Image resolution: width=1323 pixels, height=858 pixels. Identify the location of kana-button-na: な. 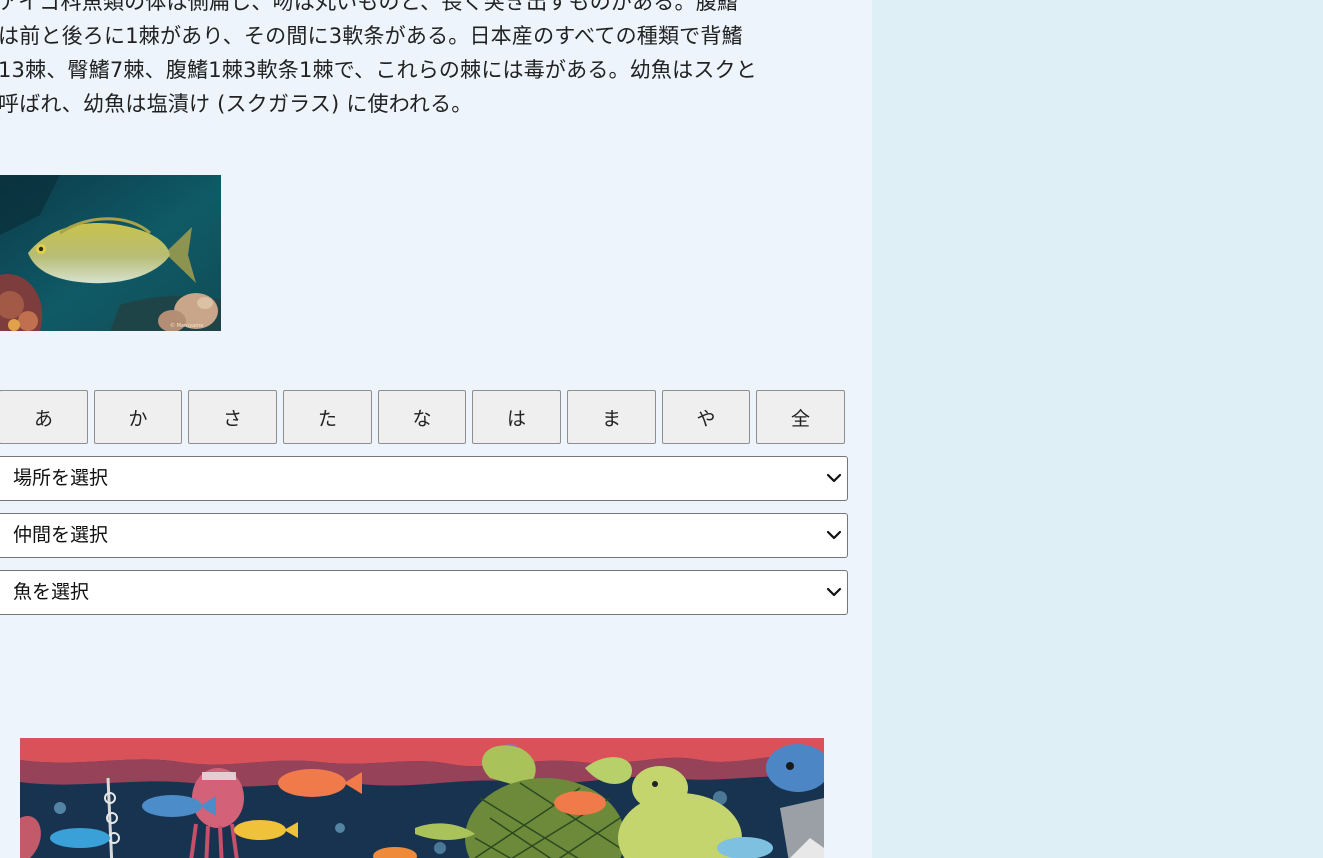
(422, 417).